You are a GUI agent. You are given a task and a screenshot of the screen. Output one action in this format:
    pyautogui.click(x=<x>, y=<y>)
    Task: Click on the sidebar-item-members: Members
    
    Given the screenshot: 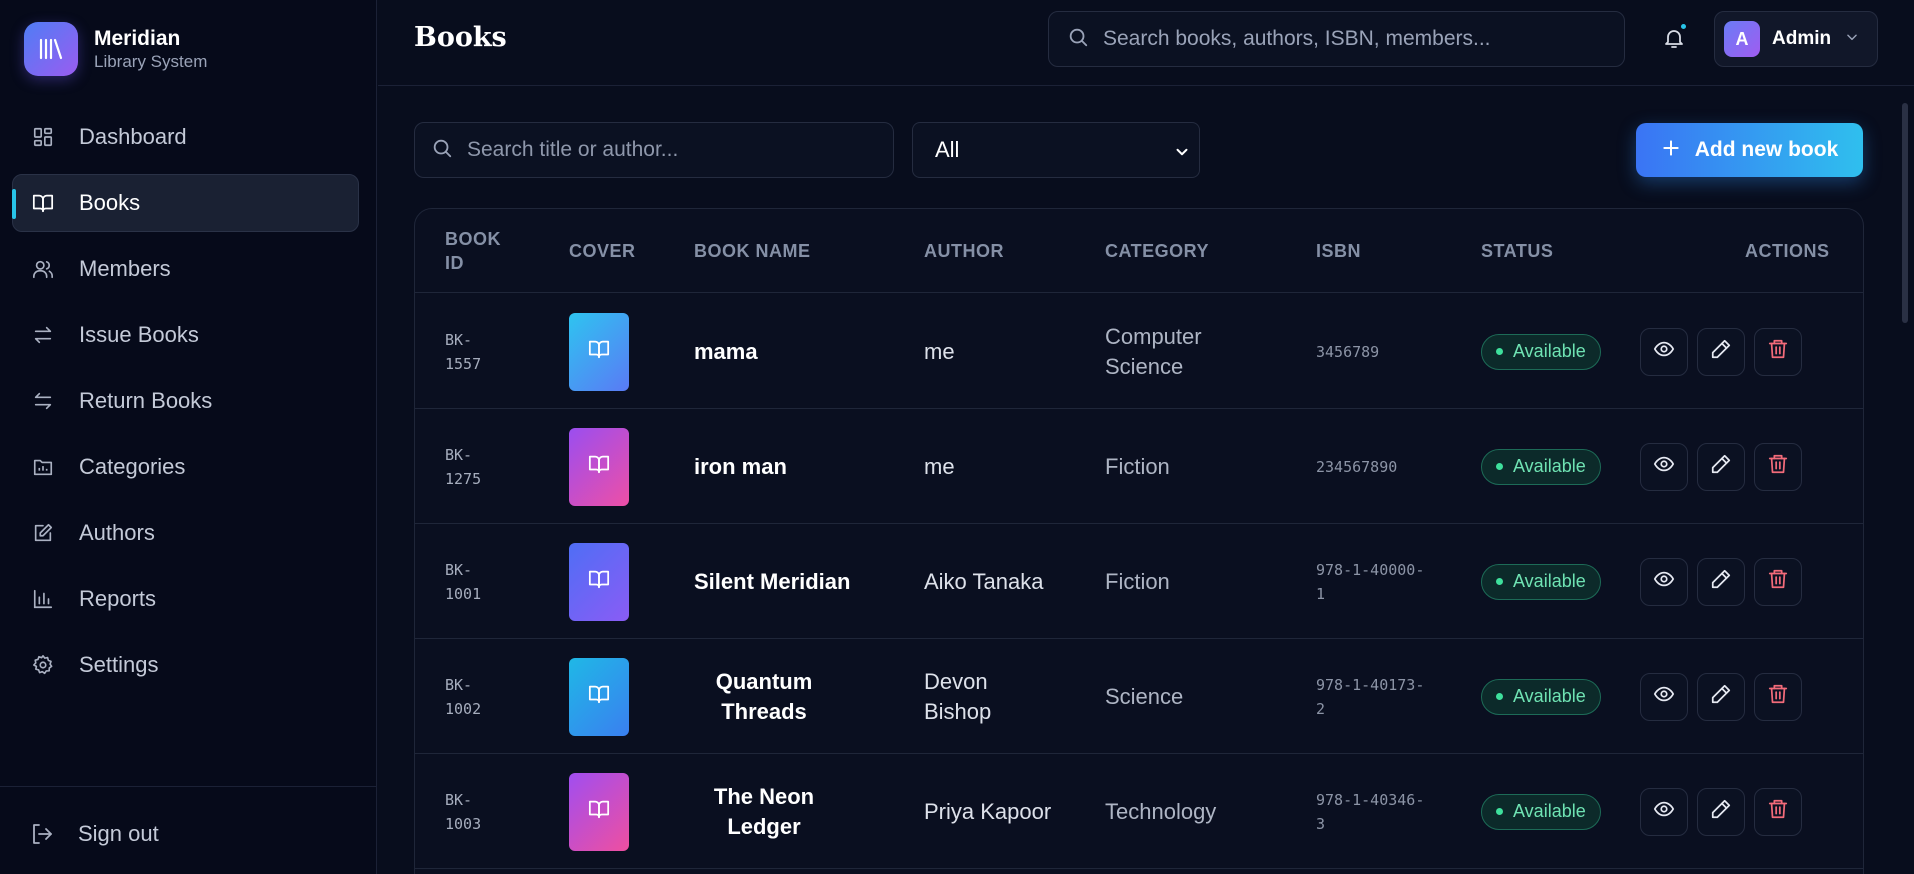 What is the action you would take?
    pyautogui.click(x=185, y=269)
    